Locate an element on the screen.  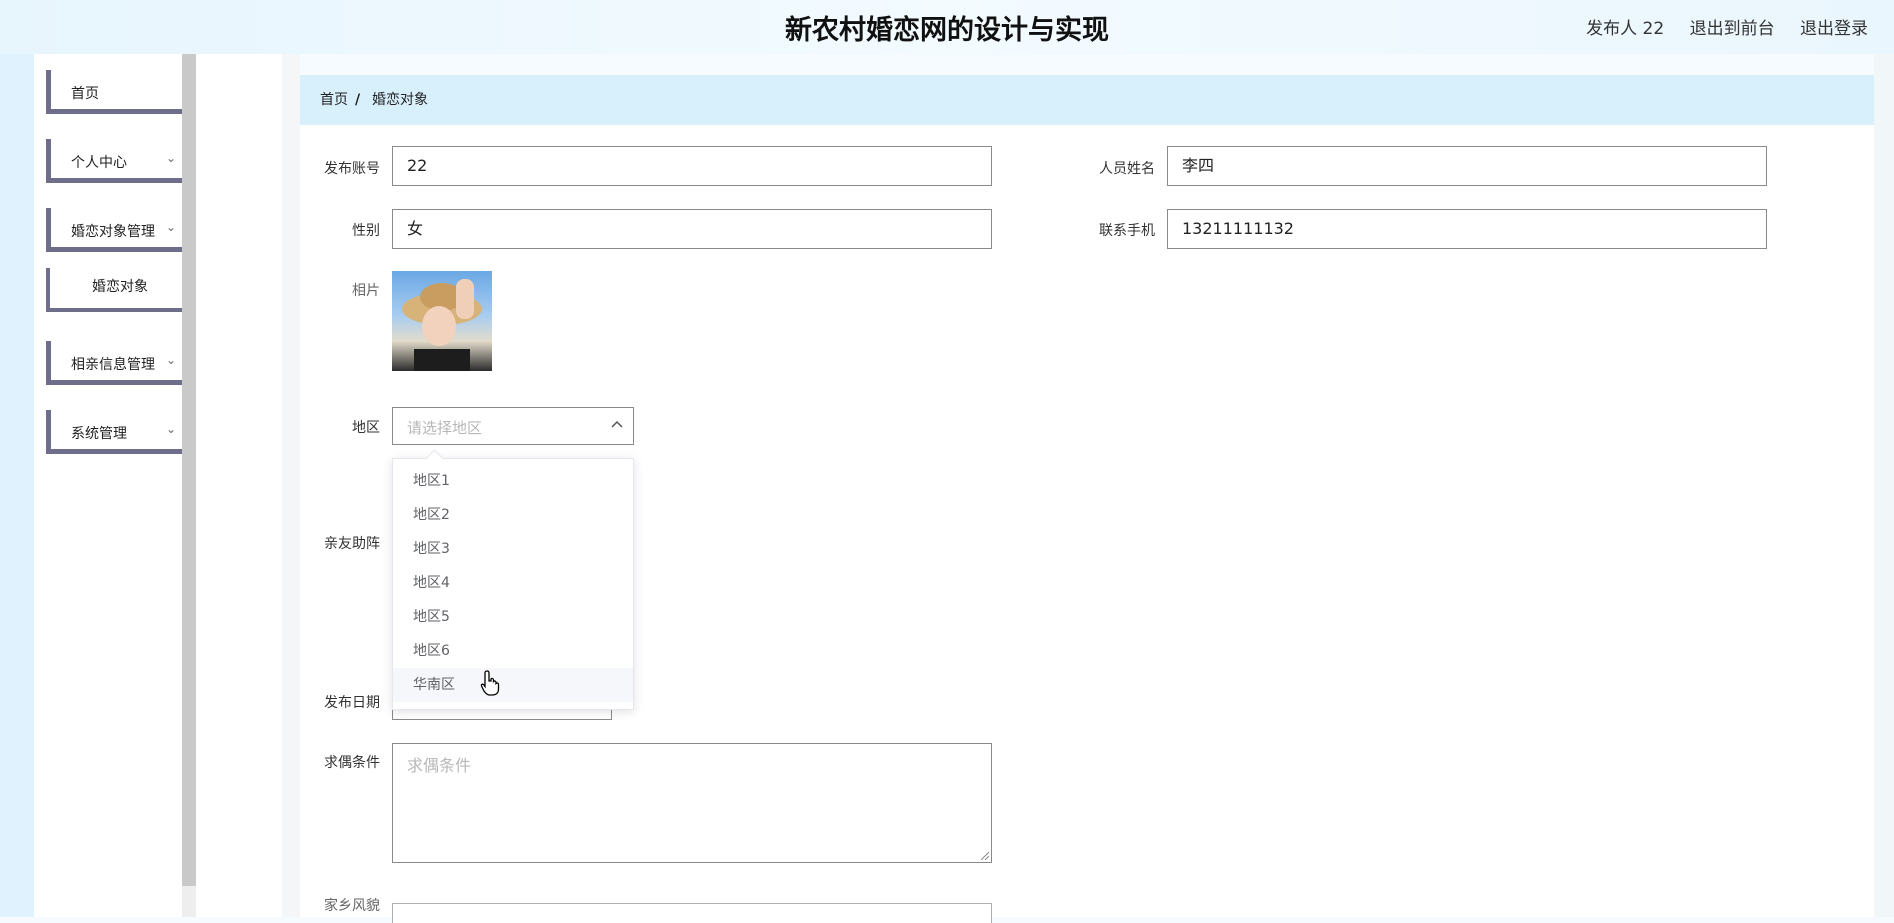
logout-link: 退出登录 is located at coordinates (1834, 29).